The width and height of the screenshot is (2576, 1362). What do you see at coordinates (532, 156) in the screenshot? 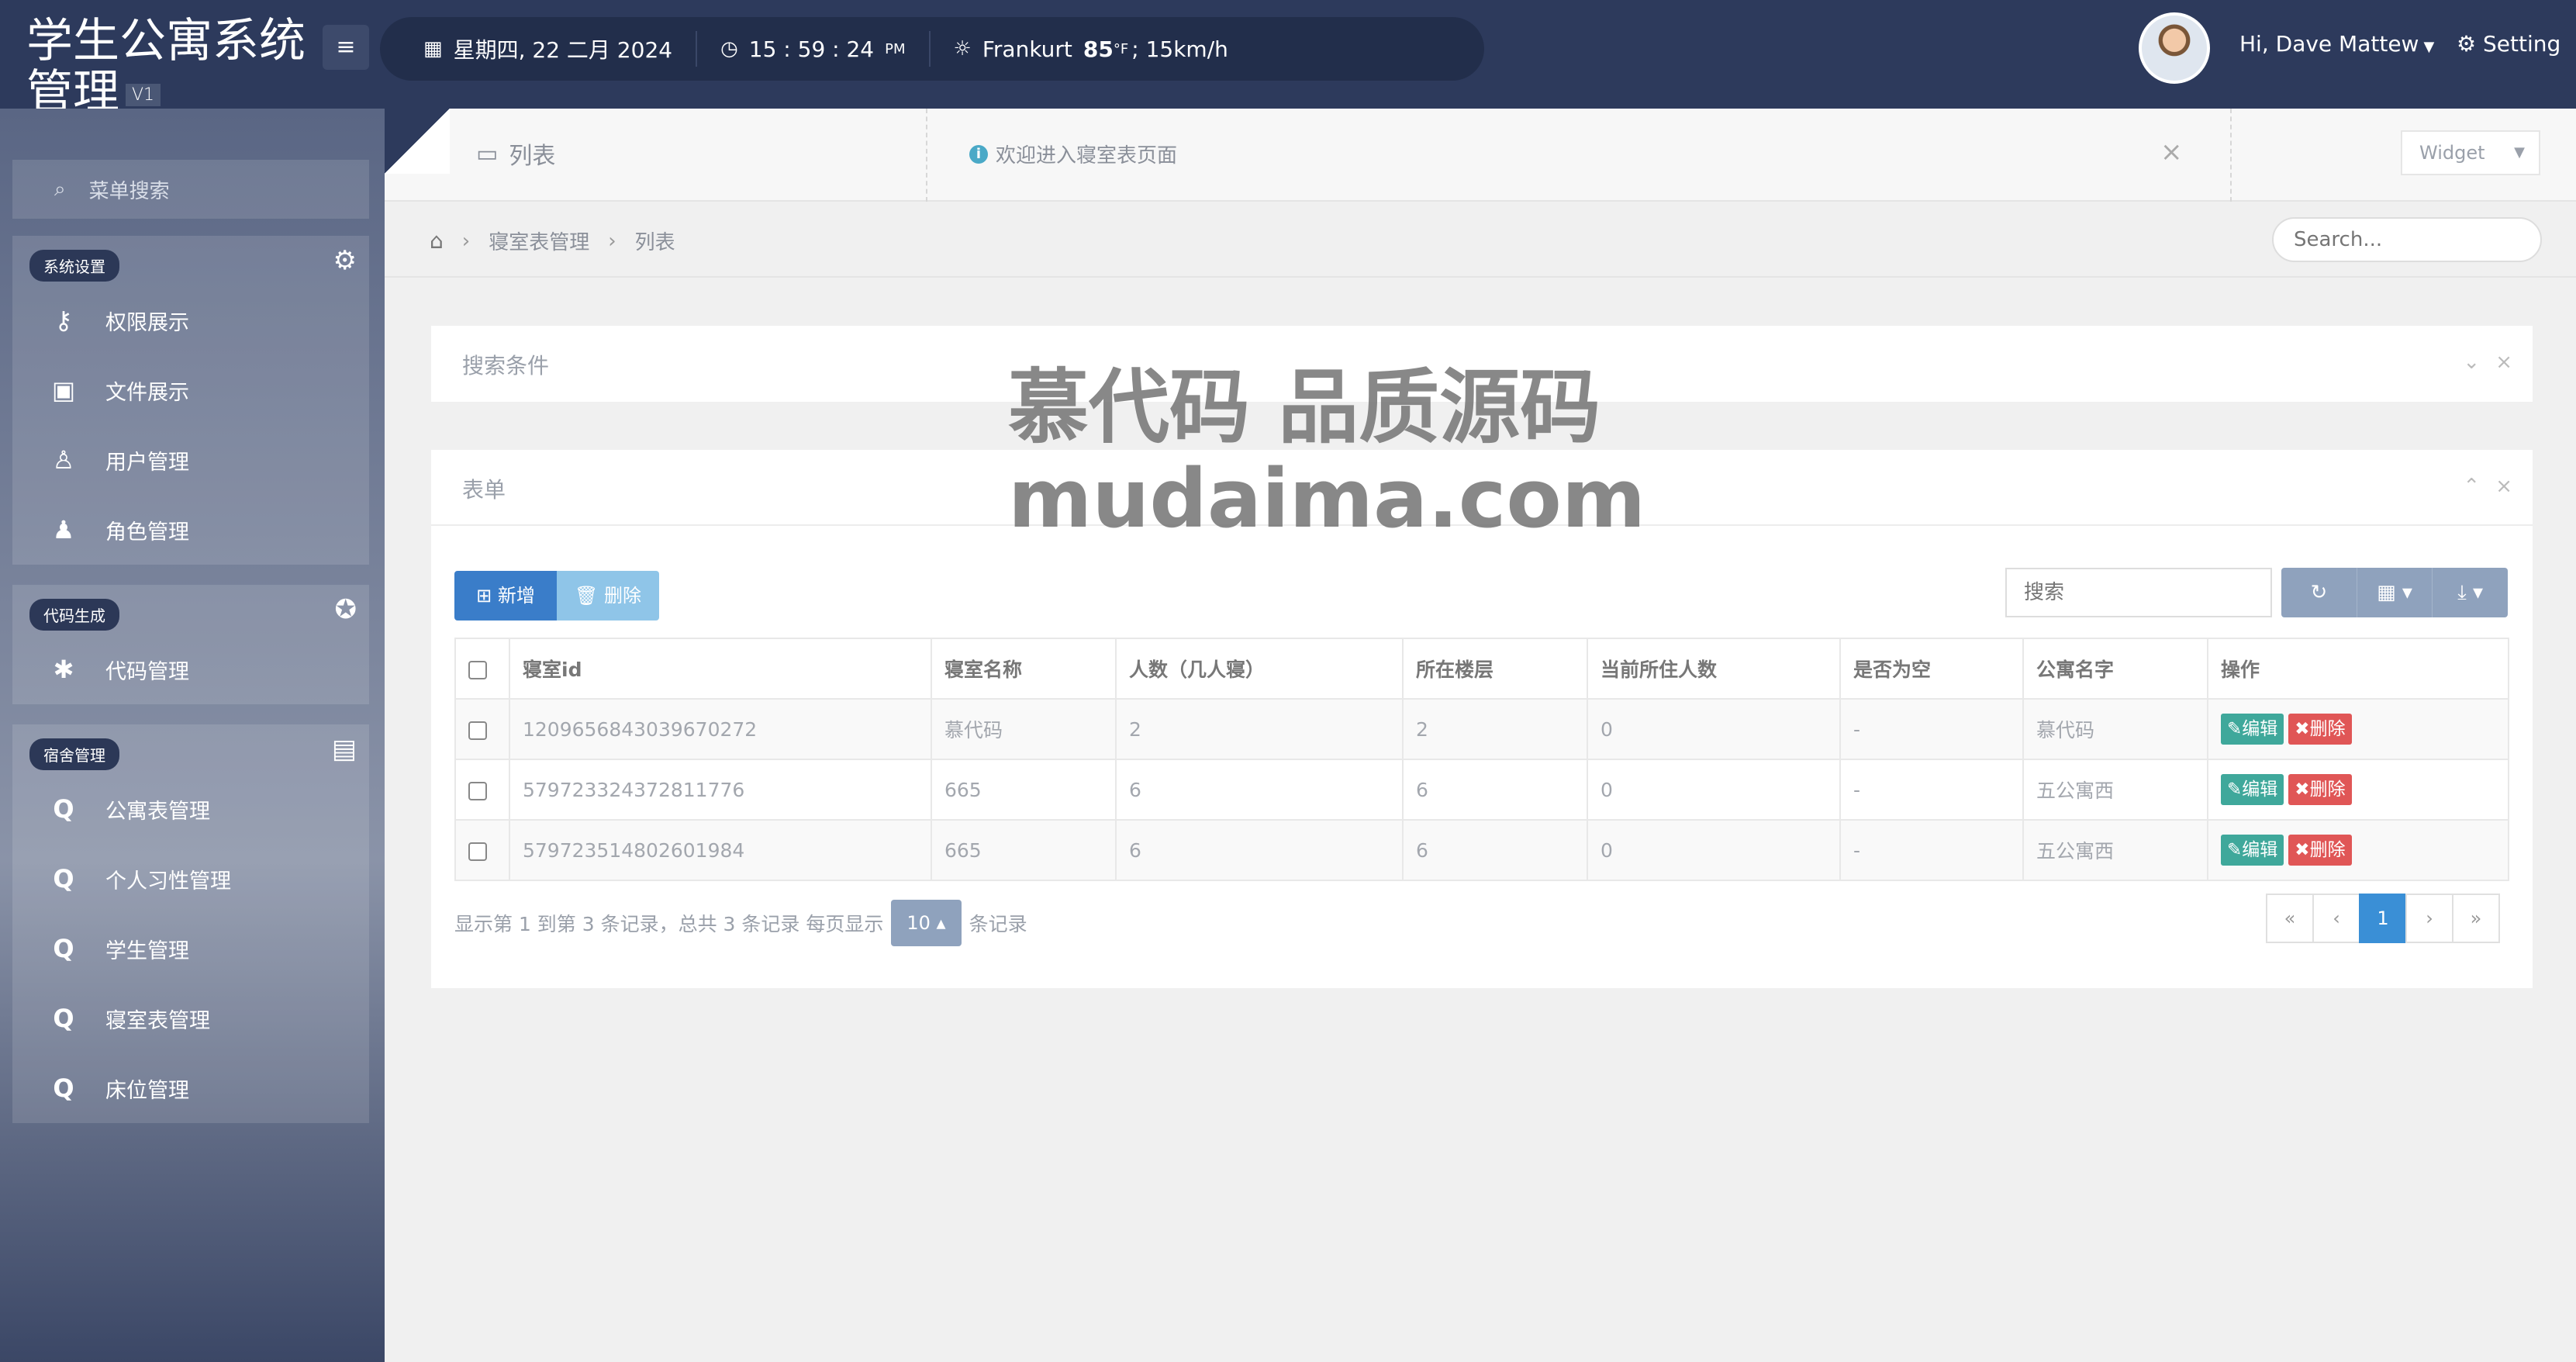
I see `tab-title: 列表` at bounding box center [532, 156].